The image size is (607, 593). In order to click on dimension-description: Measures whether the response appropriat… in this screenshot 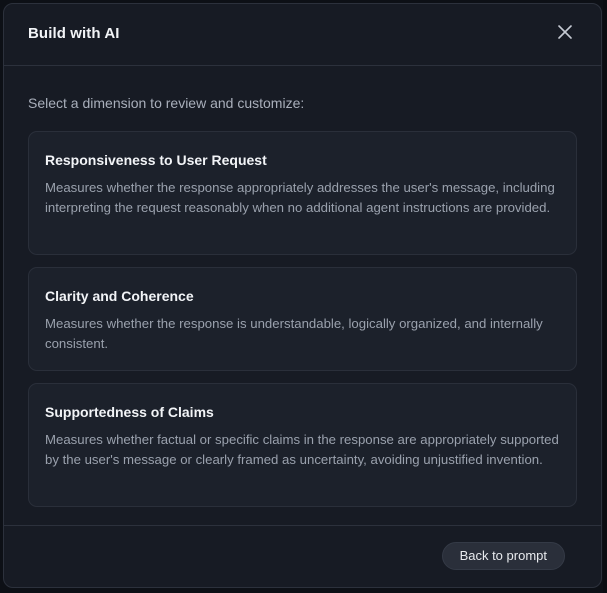, I will do `click(300, 197)`.